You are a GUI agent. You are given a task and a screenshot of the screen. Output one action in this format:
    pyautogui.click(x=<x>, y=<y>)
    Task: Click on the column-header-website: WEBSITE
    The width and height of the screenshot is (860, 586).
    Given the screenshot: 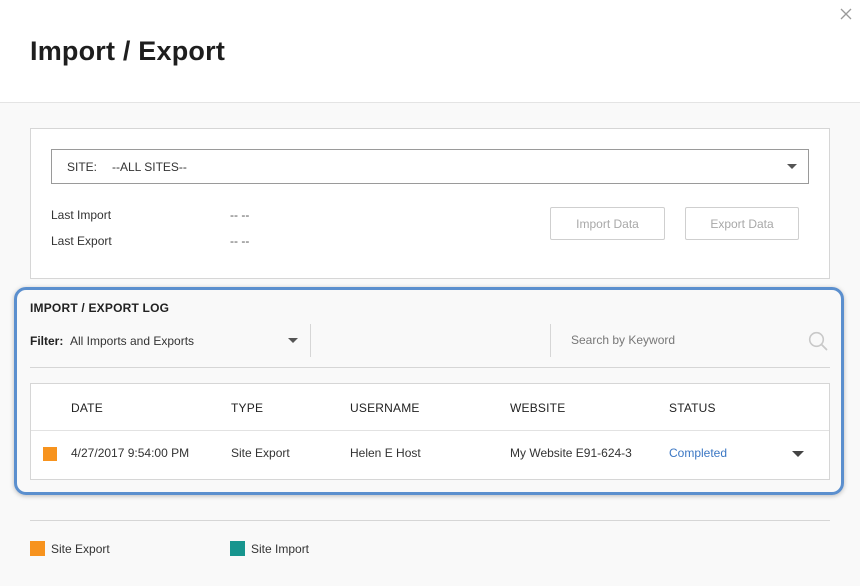 What is the action you would take?
    pyautogui.click(x=538, y=408)
    